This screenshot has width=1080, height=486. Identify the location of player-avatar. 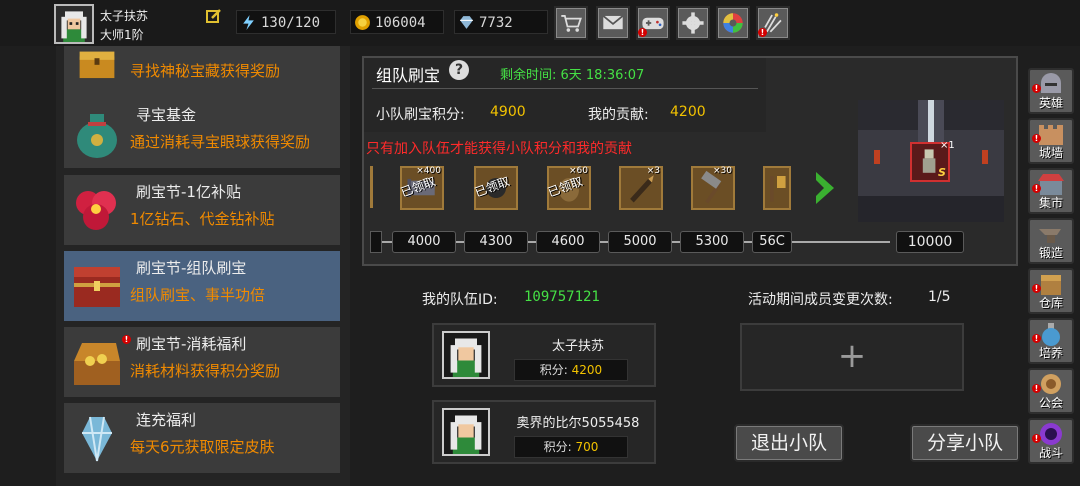
(74, 24).